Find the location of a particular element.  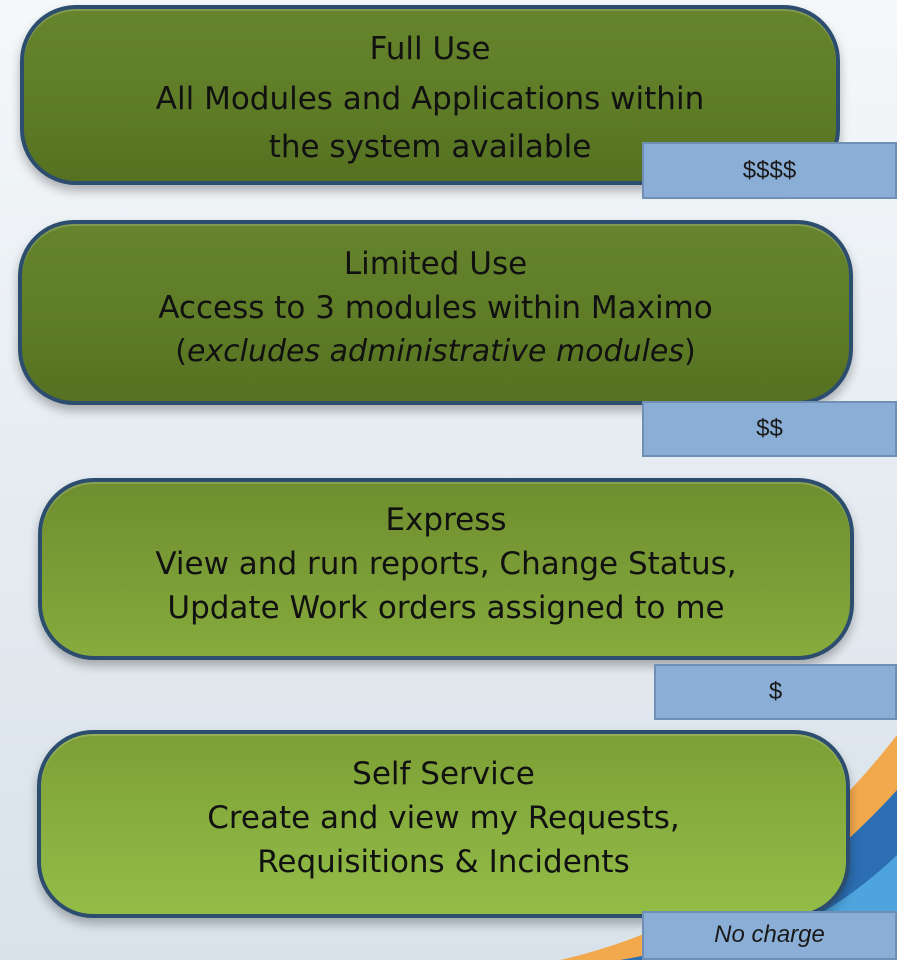

full-use-title: Full Use is located at coordinates (430, 49).